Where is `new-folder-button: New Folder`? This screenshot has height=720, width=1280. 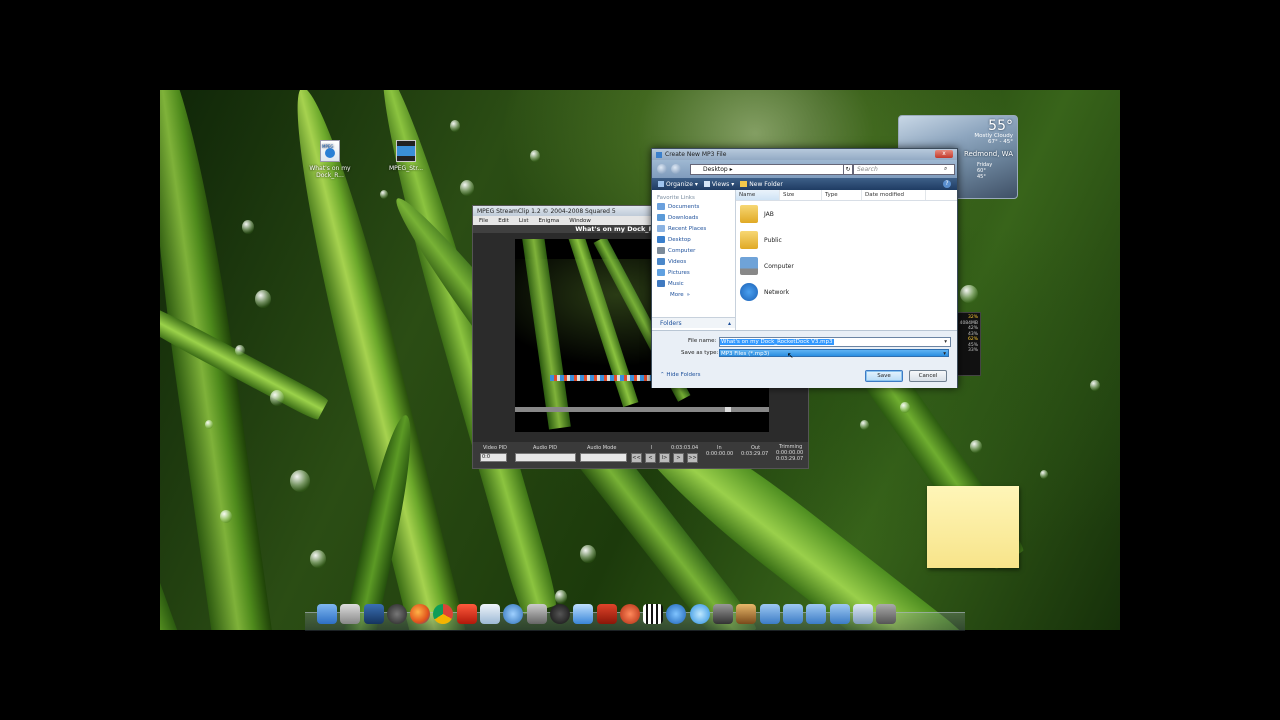
new-folder-button: New Folder is located at coordinates (761, 184).